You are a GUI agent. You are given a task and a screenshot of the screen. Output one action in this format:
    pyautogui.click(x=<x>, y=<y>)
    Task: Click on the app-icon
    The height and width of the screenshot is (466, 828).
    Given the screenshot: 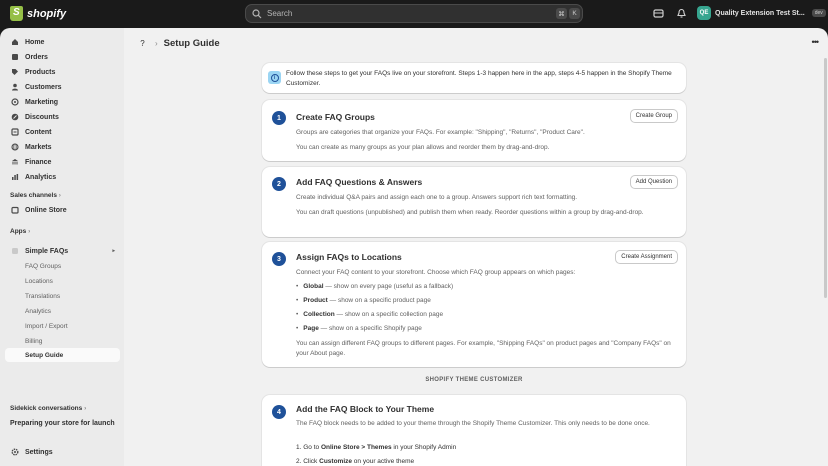 What is the action you would take?
    pyautogui.click(x=15, y=251)
    